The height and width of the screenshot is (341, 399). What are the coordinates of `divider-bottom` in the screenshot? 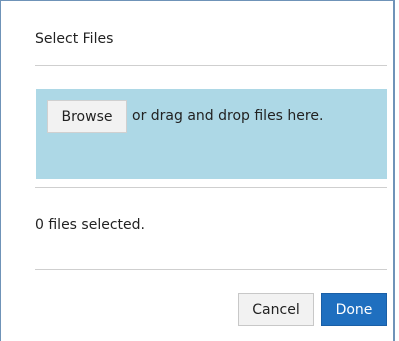 It's located at (211, 269).